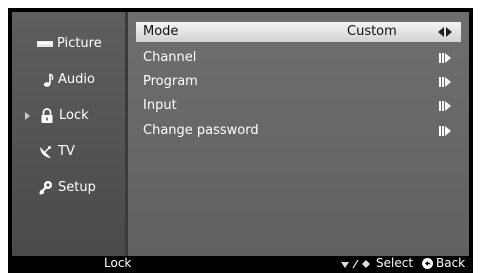  What do you see at coordinates (48, 80) in the screenshot?
I see `note-icon` at bounding box center [48, 80].